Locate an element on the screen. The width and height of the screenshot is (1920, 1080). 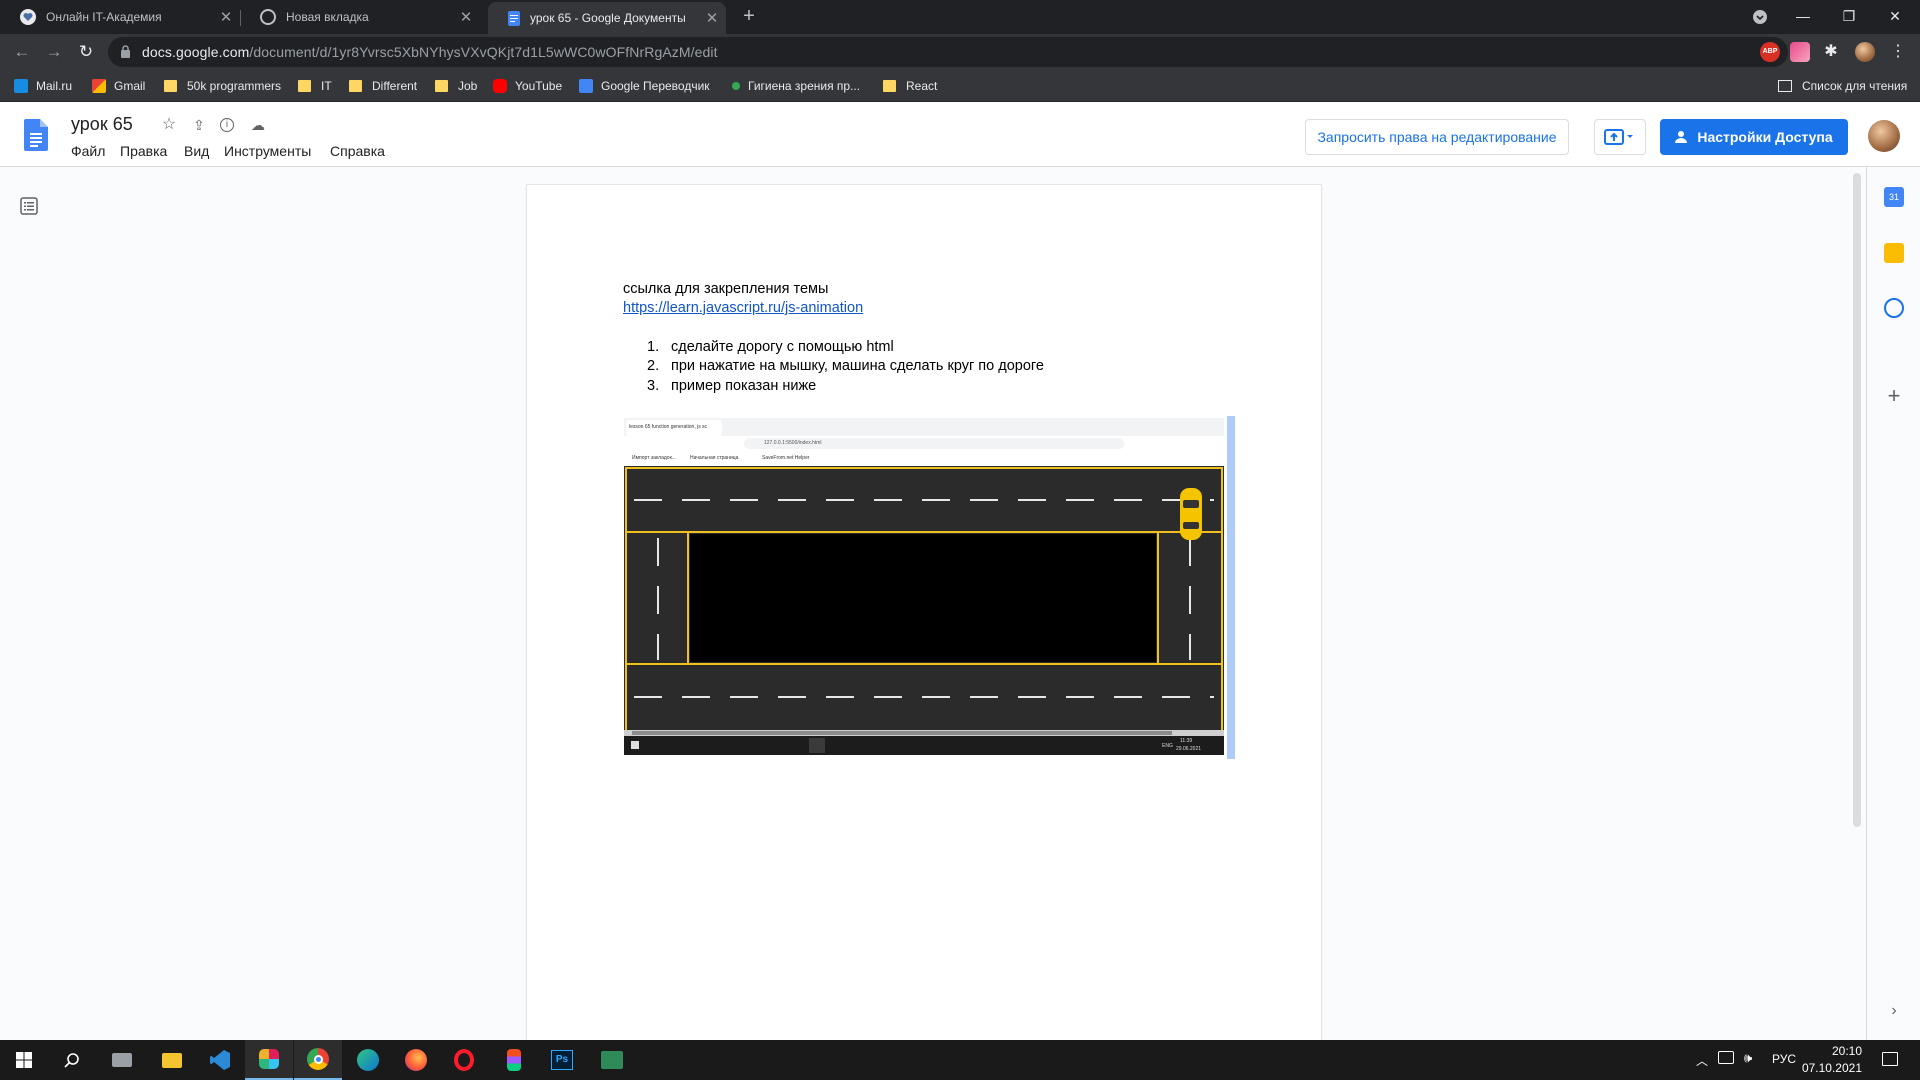
slack-icon is located at coordinates (269, 1060).